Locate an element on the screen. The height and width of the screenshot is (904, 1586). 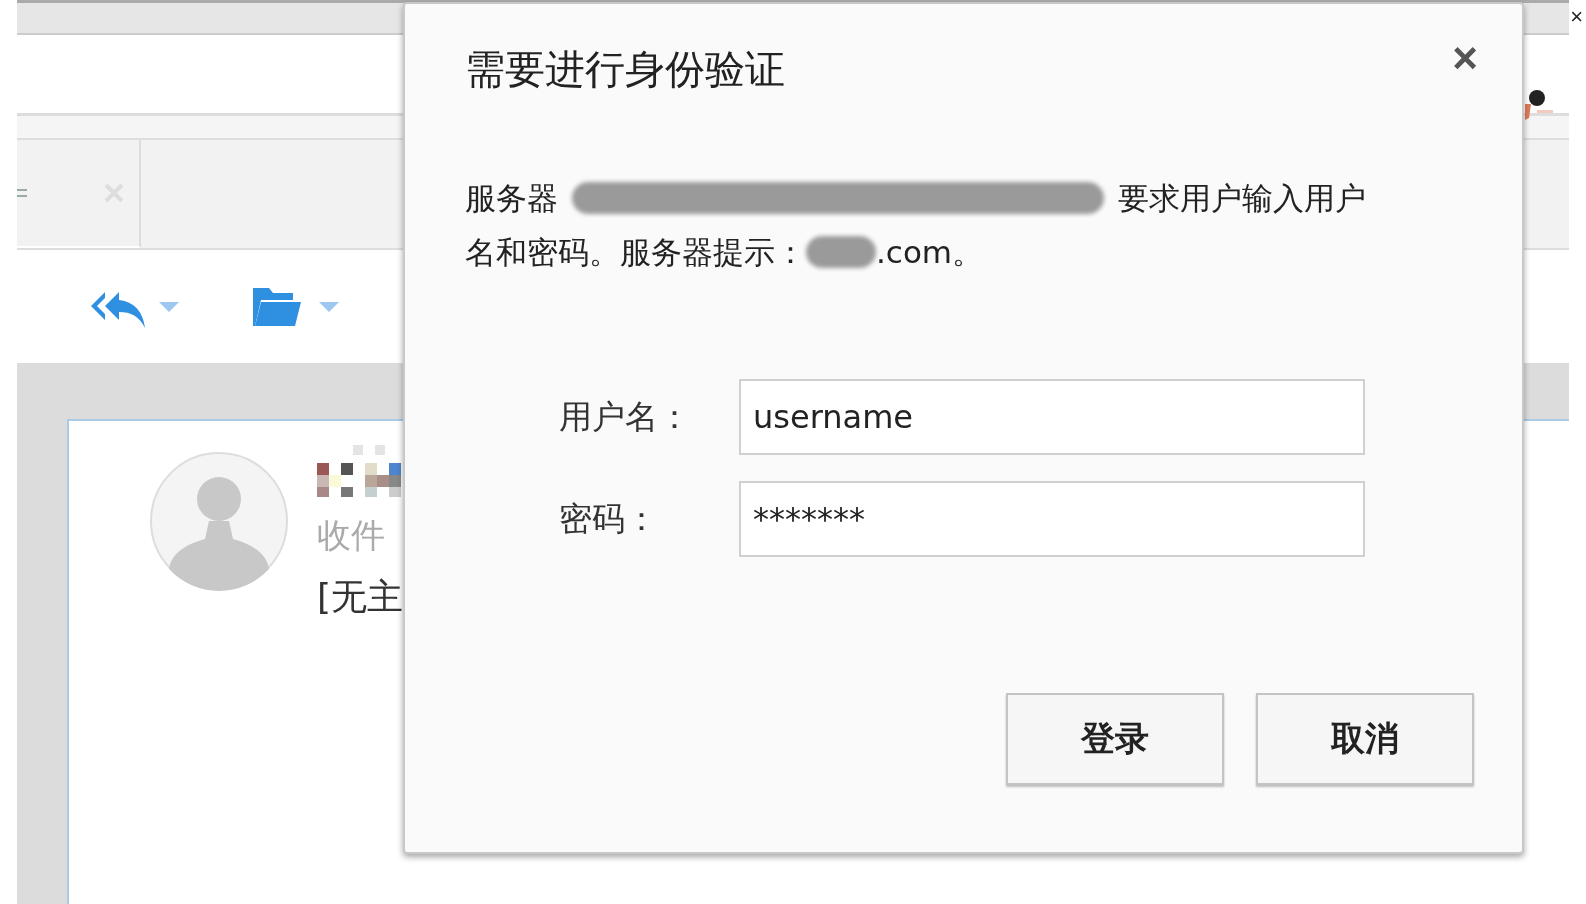
dialog-button: 取消 is located at coordinates (1365, 739).